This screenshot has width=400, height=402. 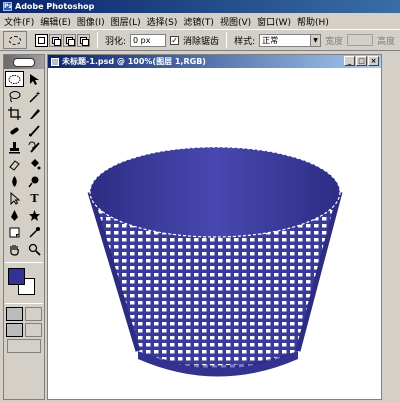 What do you see at coordinates (55, 6) in the screenshot?
I see `app-title: Adobe Photoshop` at bounding box center [55, 6].